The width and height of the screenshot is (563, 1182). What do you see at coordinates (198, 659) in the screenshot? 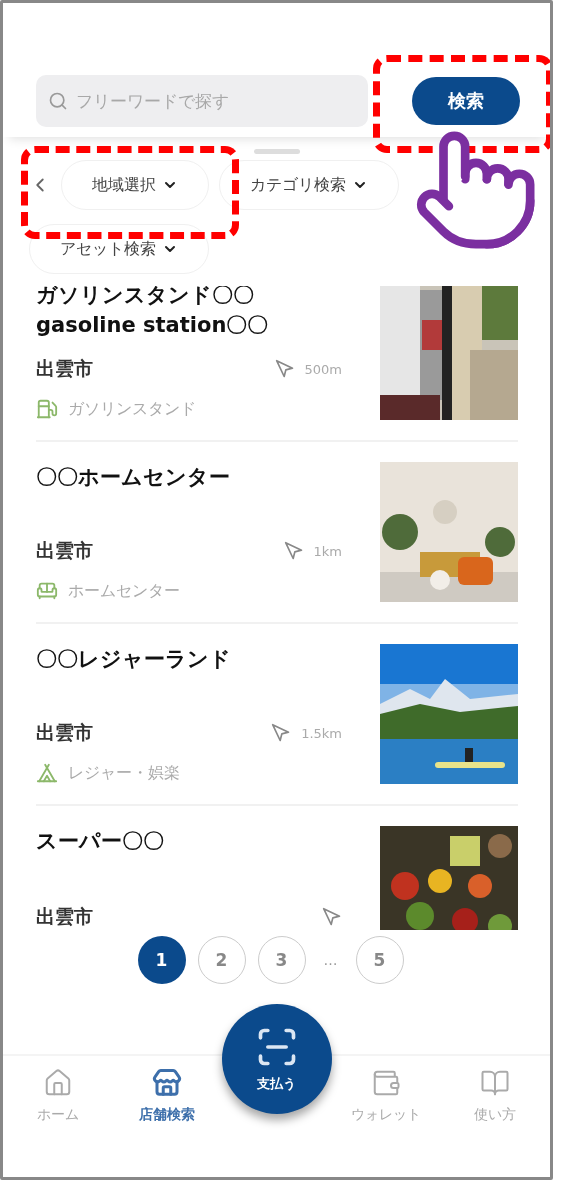
I see `store-name: 〇〇レジャーランド` at bounding box center [198, 659].